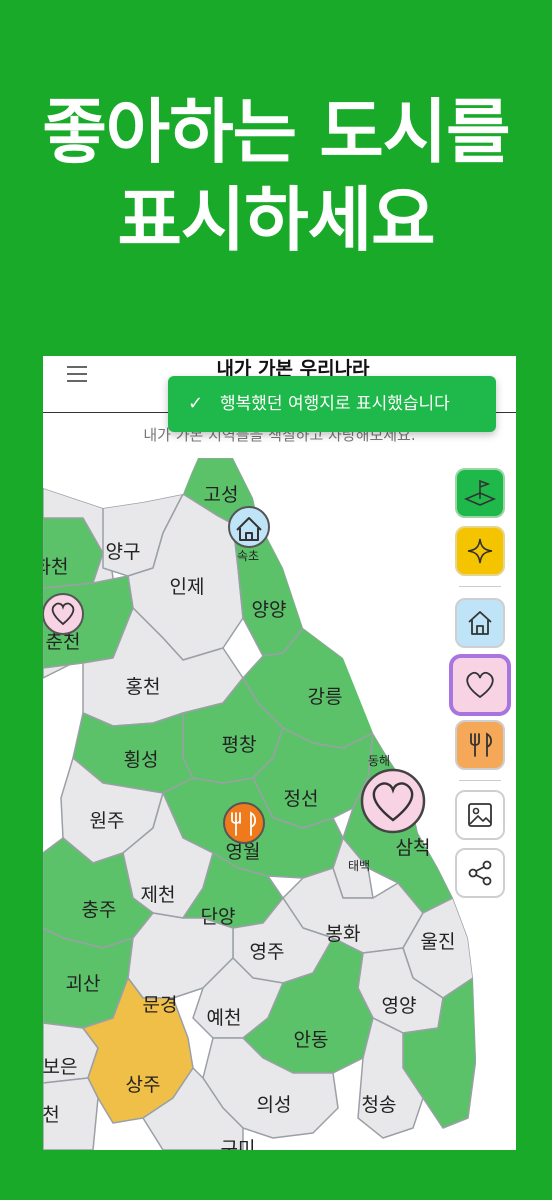  What do you see at coordinates (325, 697) in the screenshot?
I see `label-gangneung: 강릉` at bounding box center [325, 697].